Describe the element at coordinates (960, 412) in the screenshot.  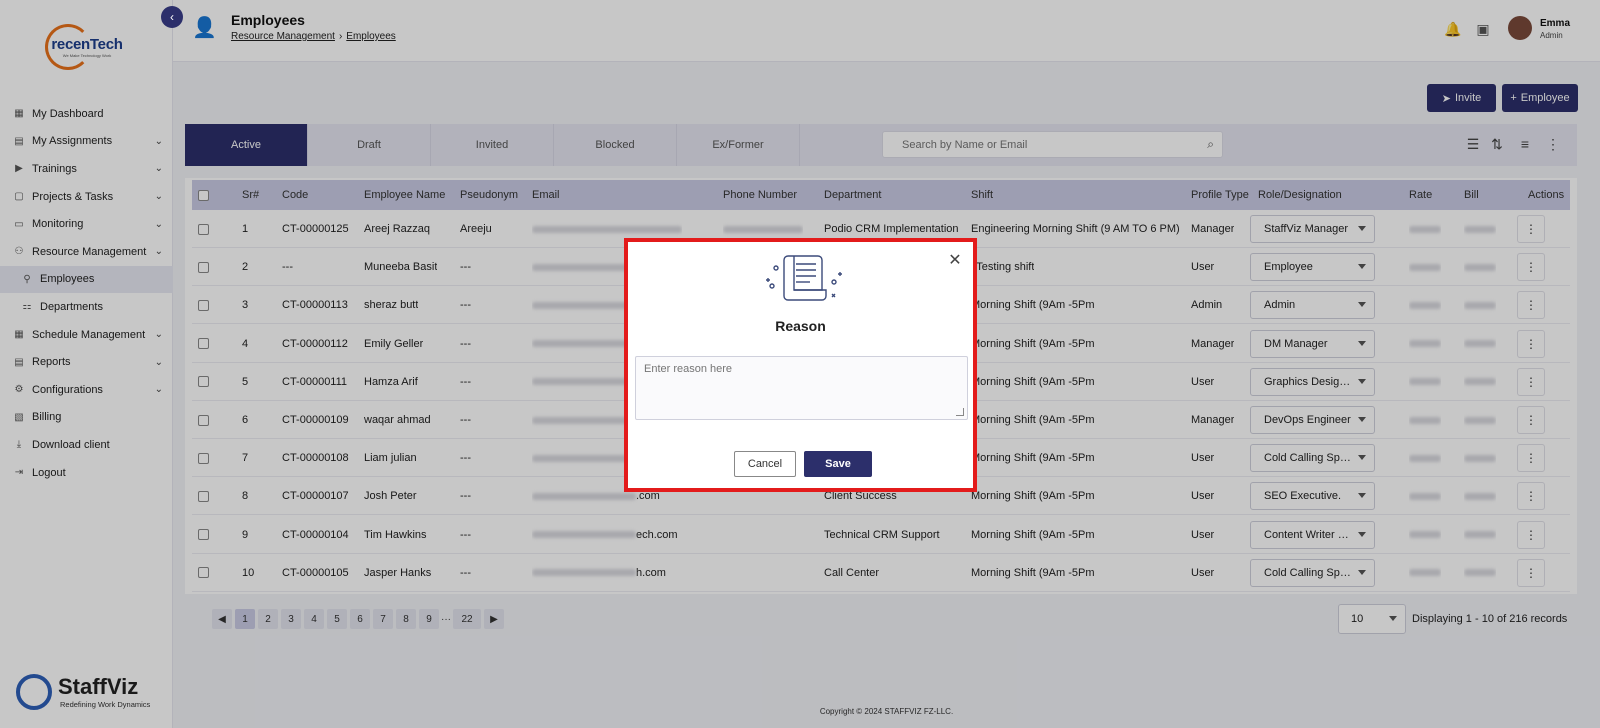
I see `resize-handle-icon` at that location.